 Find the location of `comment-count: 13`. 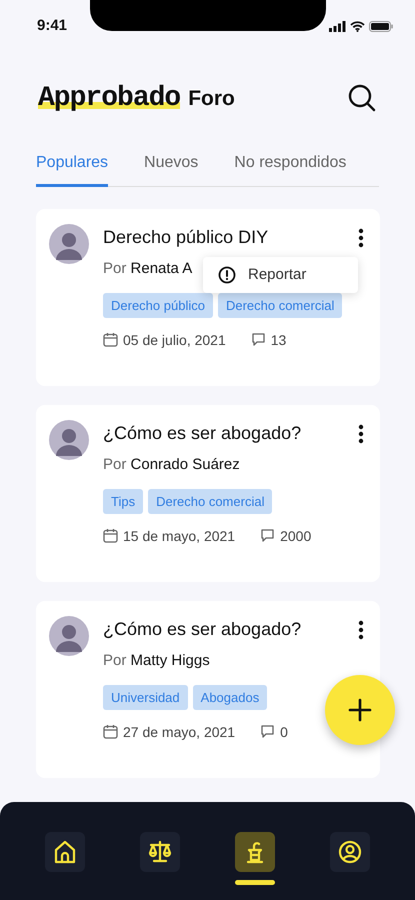

comment-count: 13 is located at coordinates (278, 340).